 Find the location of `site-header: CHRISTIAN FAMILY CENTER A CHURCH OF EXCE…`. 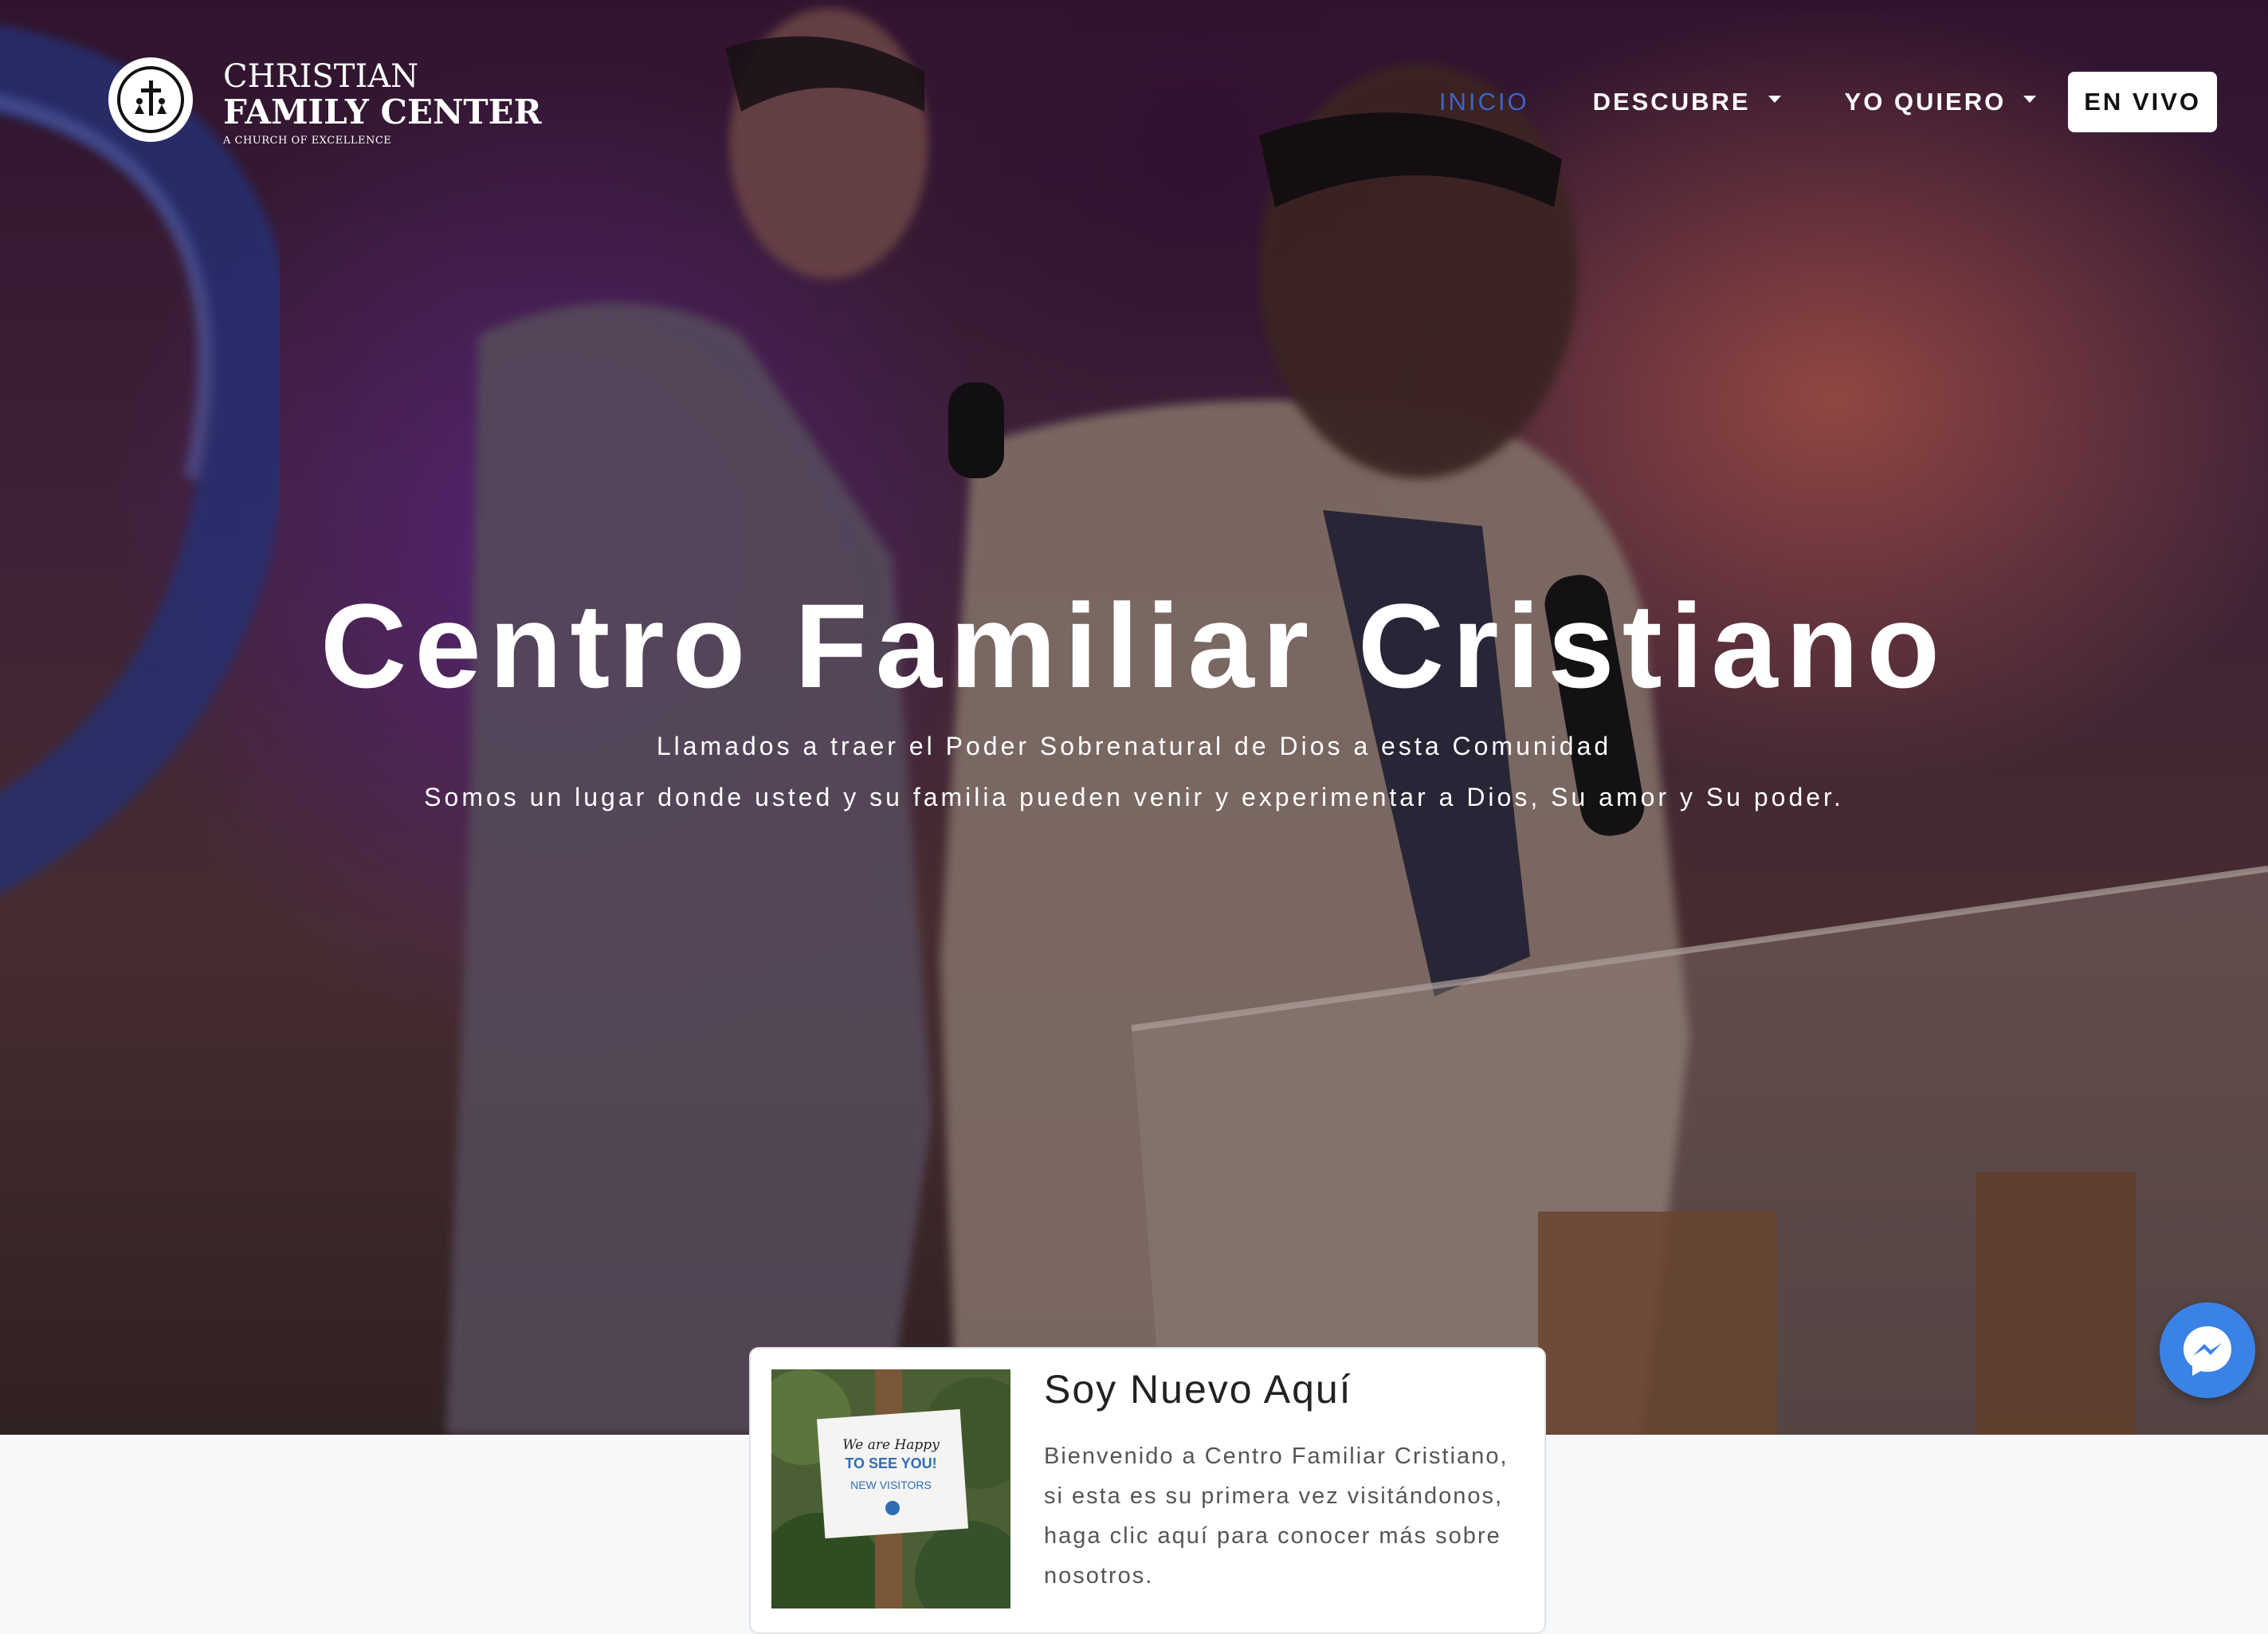

site-header: CHRISTIAN FAMILY CENTER A CHURCH OF EXCE… is located at coordinates (1134, 104).